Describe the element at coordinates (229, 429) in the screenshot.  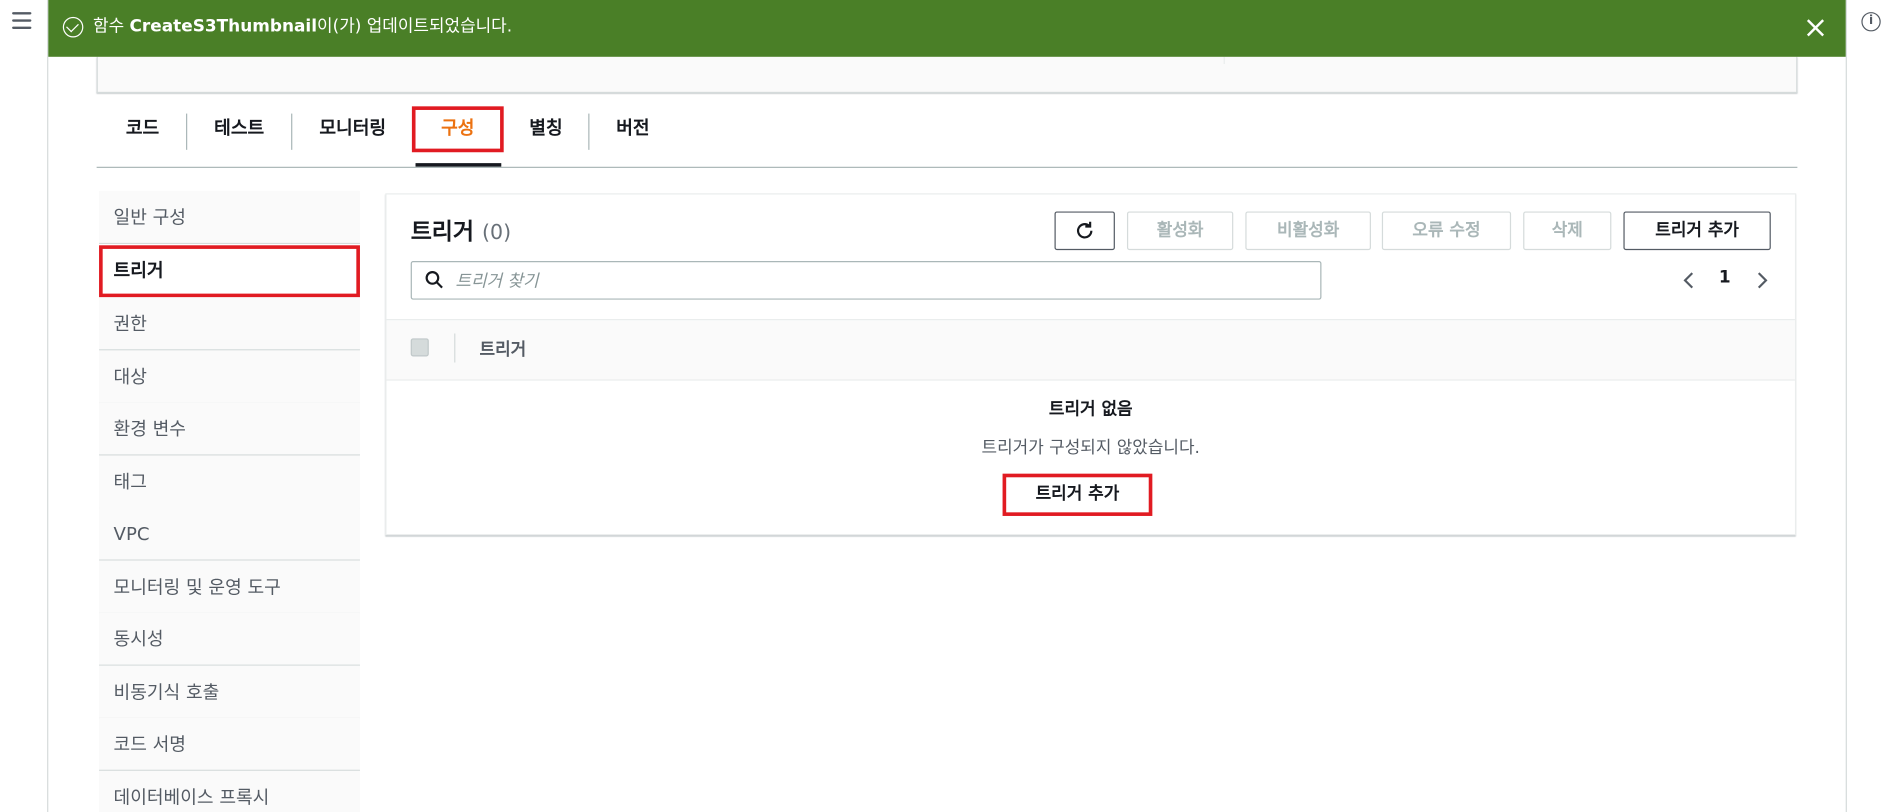
I see `sidenav-item-environment-variables: 환경 변수` at that location.